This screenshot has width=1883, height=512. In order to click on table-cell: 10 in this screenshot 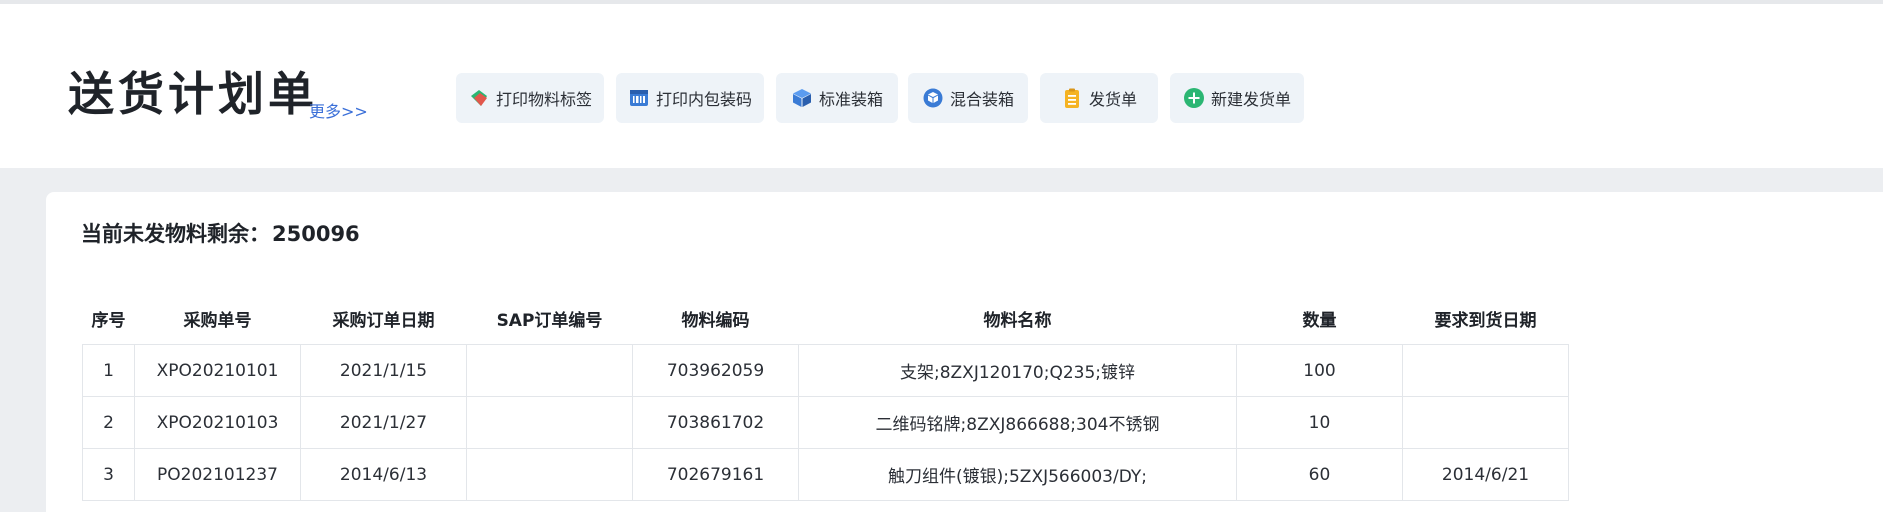, I will do `click(1319, 422)`.